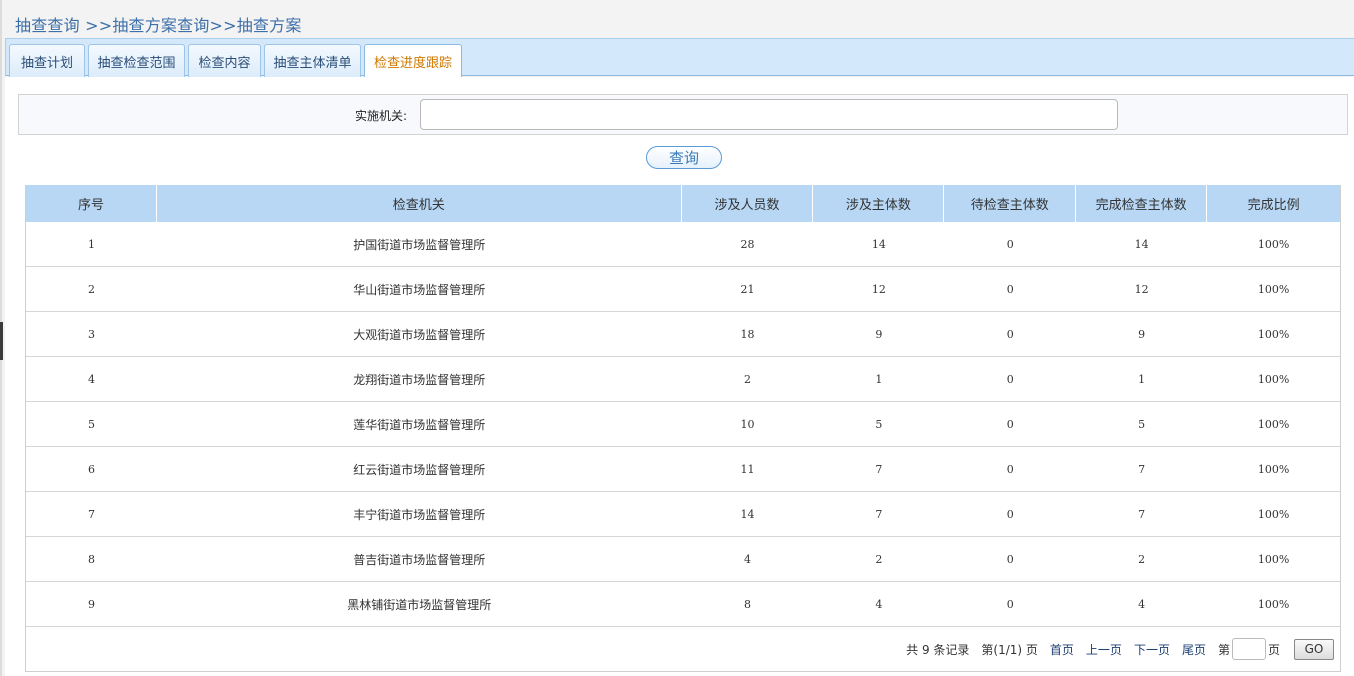  What do you see at coordinates (683, 289) in the screenshot?
I see `table-row: 2 华山街道市场监督管理所 21 12 0 12 100%` at bounding box center [683, 289].